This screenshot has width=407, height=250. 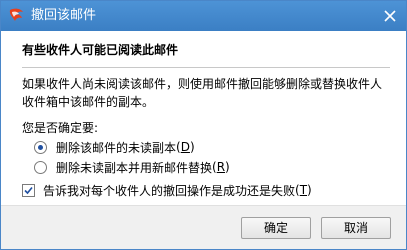 I want to click on radio-delete-and-replace, so click(x=40, y=167).